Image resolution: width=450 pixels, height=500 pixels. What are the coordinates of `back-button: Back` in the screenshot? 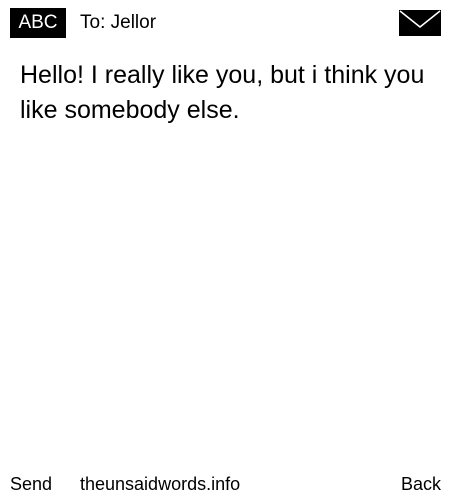 It's located at (421, 484).